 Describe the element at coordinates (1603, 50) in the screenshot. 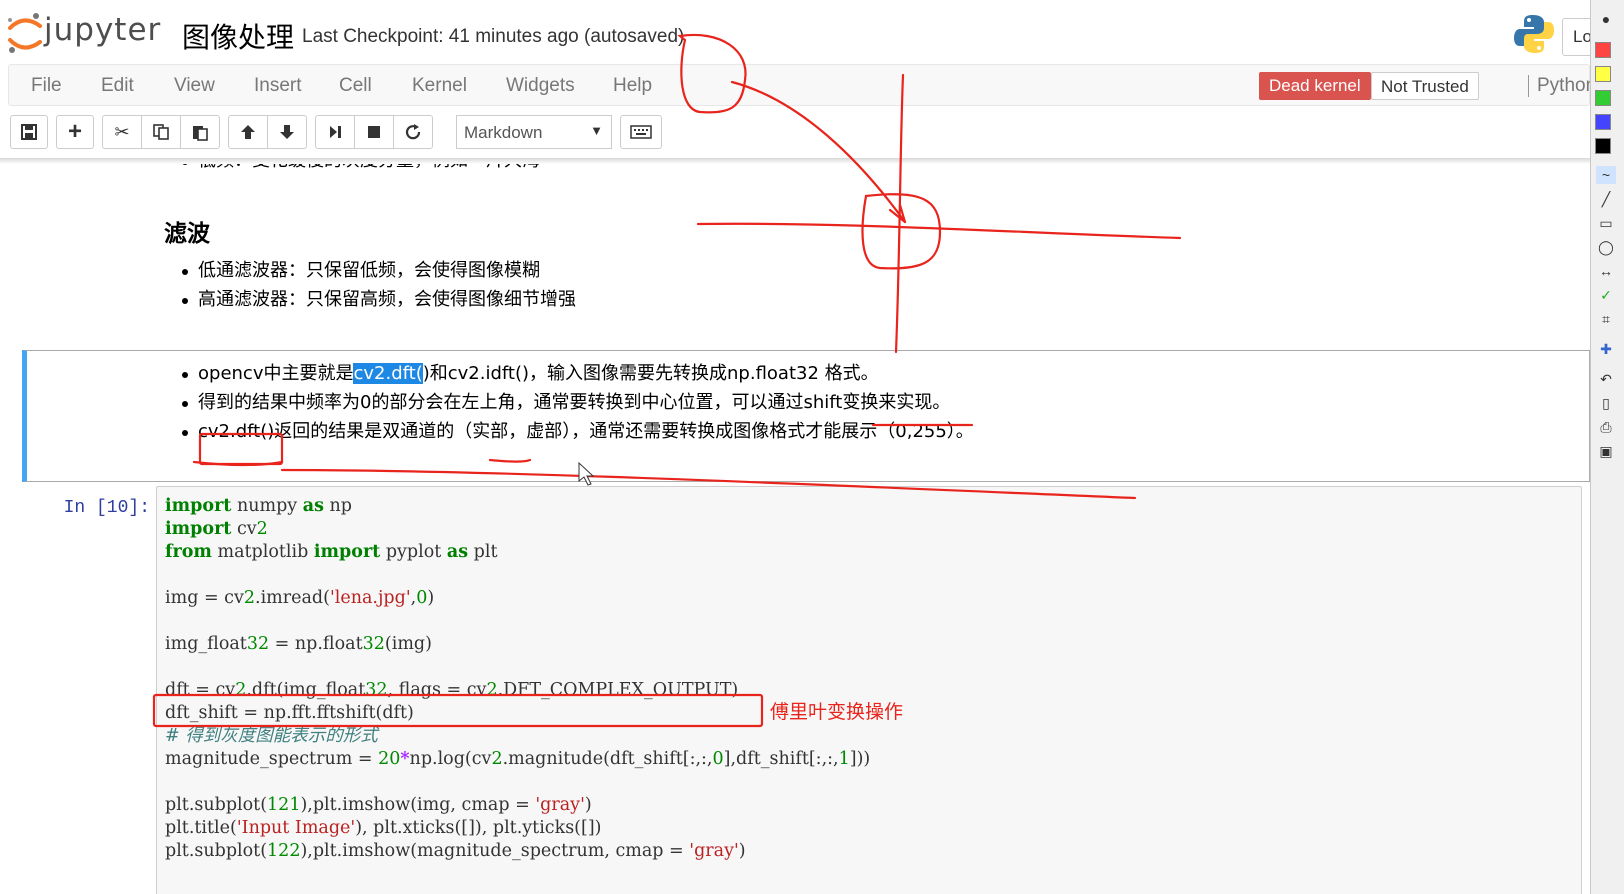

I see `color-swatch-red` at that location.